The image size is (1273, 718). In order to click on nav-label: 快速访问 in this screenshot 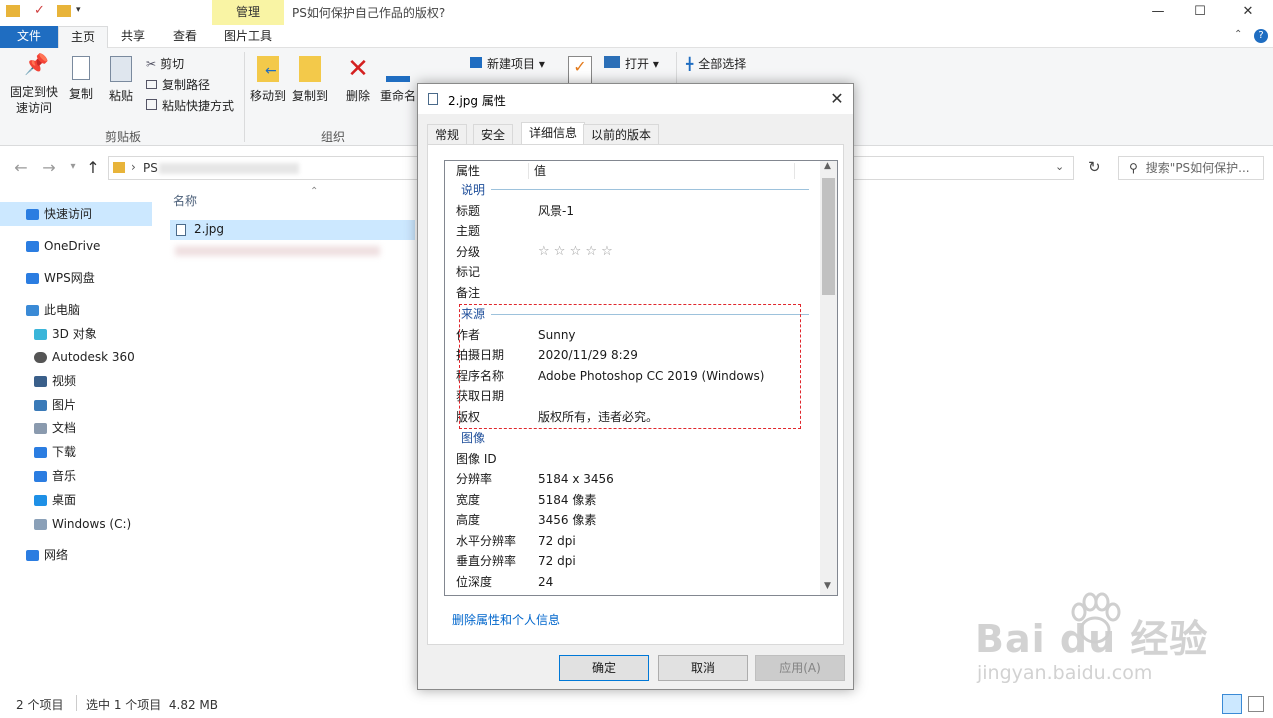, I will do `click(68, 214)`.